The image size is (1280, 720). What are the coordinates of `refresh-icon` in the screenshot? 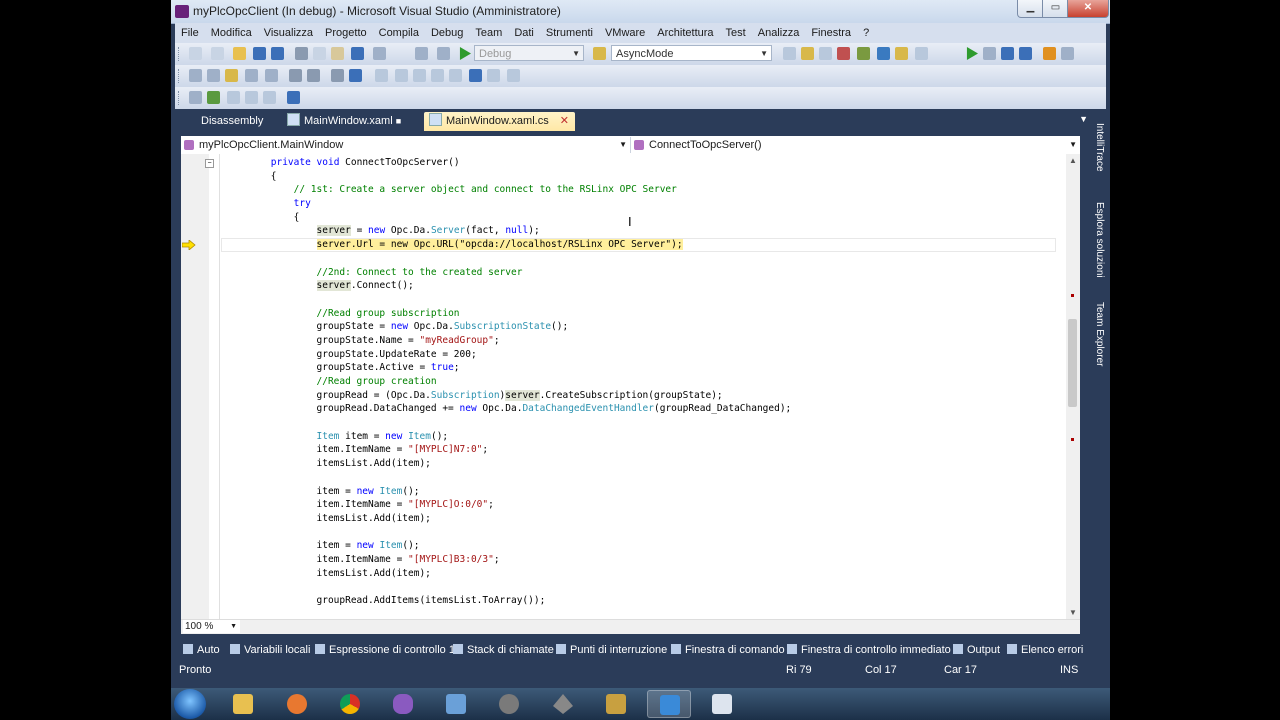 It's located at (213, 97).